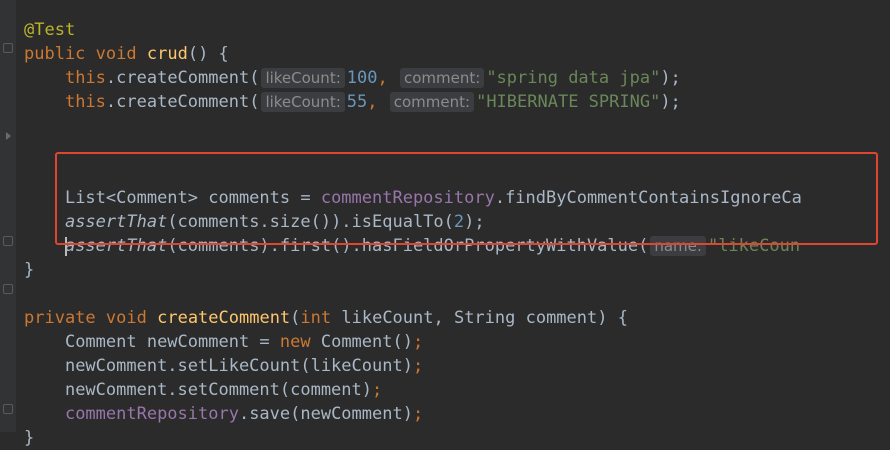 The height and width of the screenshot is (450, 890). What do you see at coordinates (8, 136) in the screenshot?
I see `gutter-arrow-icon` at bounding box center [8, 136].